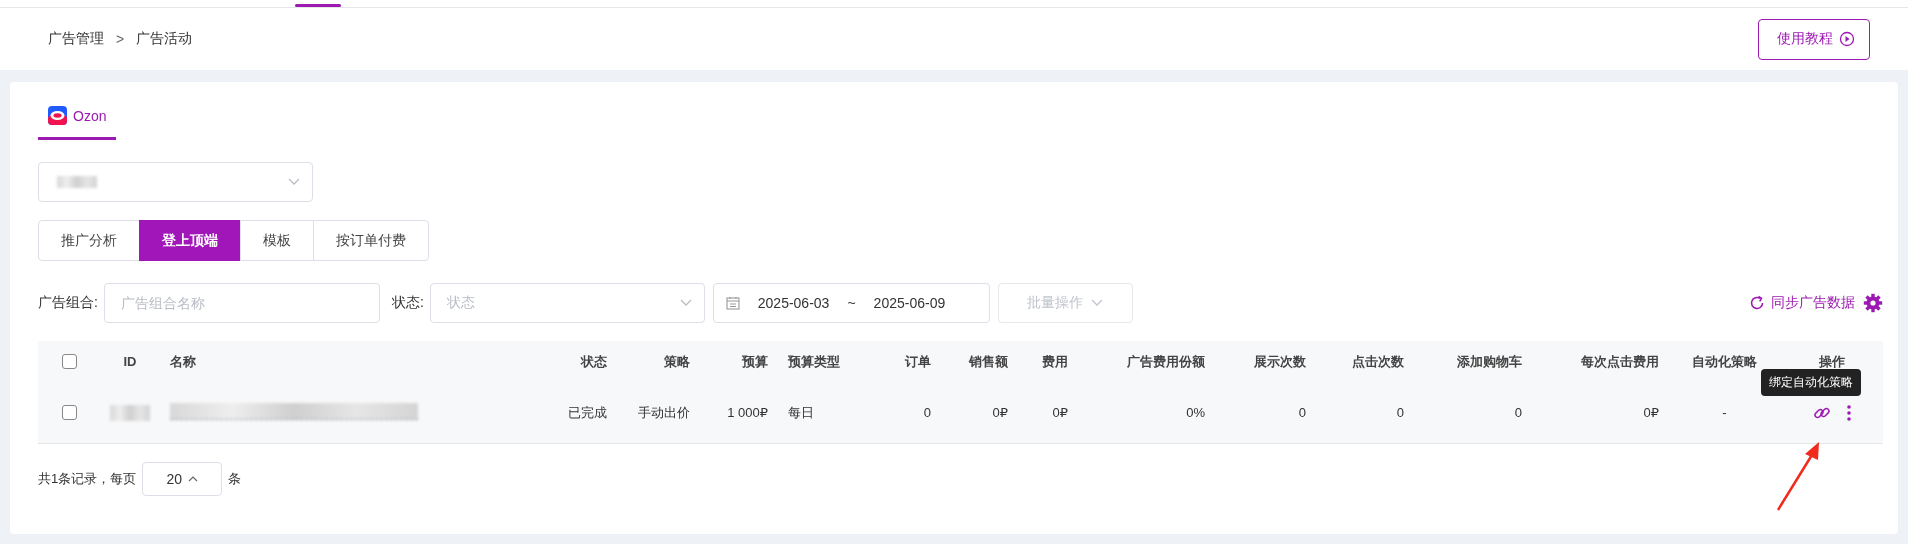  I want to click on column-header: ID, so click(130, 361).